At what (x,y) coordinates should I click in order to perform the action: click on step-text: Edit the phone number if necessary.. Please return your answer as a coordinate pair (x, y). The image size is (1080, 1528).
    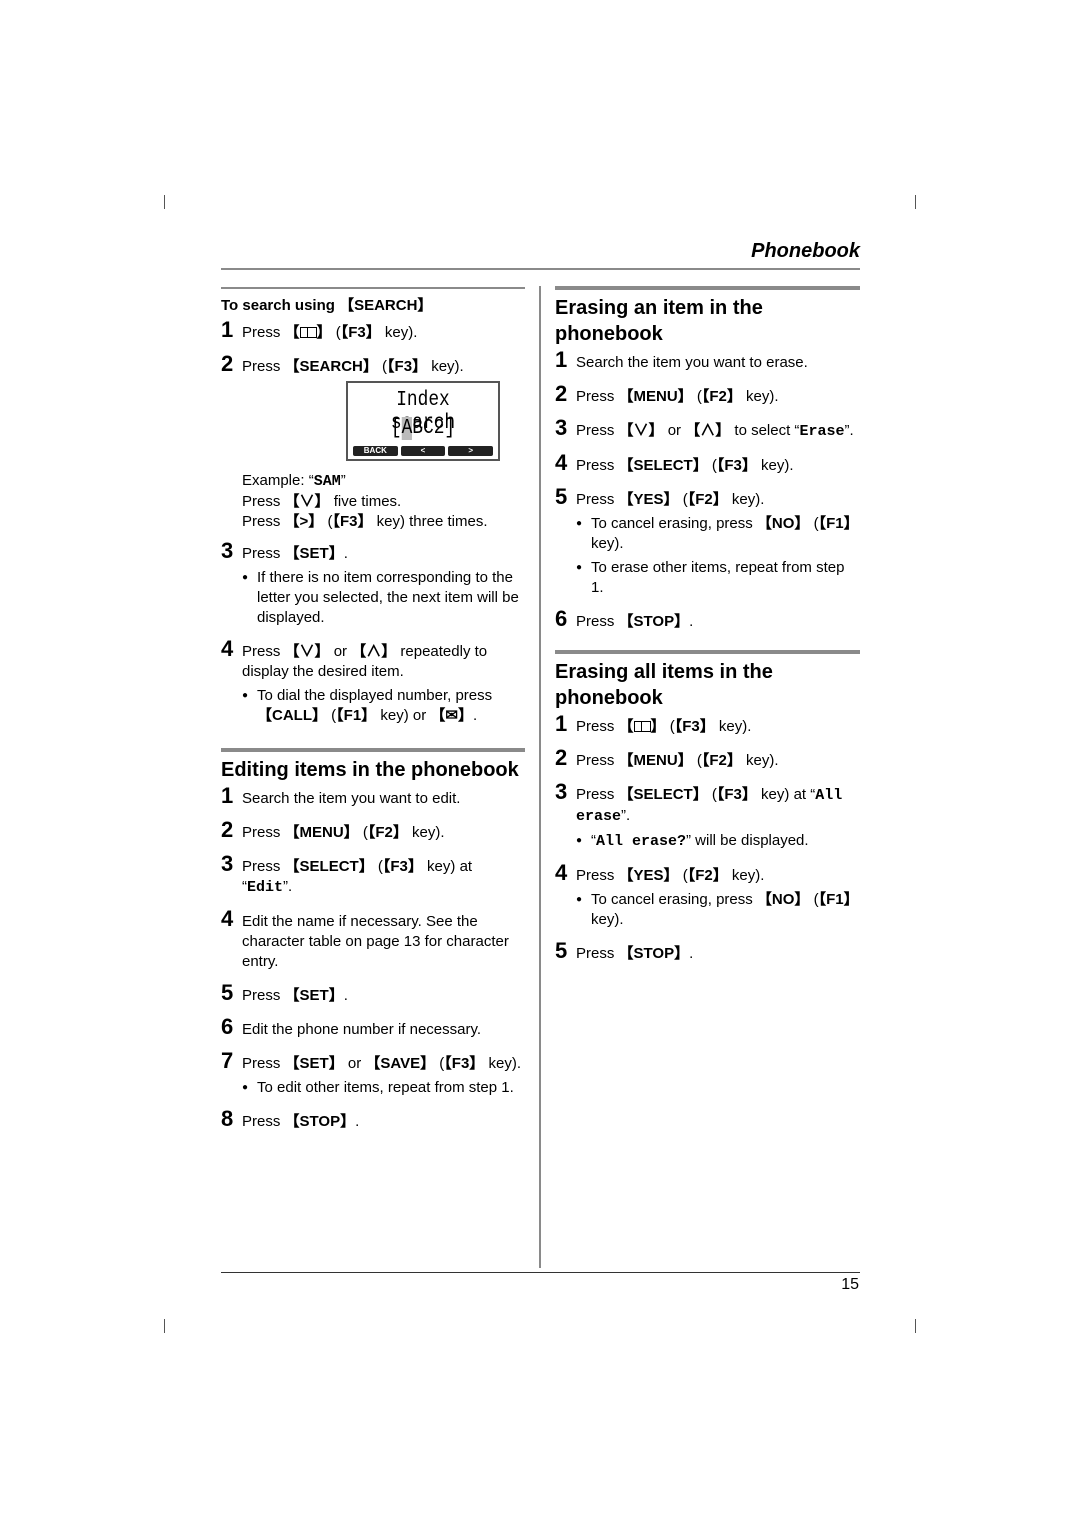
    Looking at the image, I should click on (362, 1029).